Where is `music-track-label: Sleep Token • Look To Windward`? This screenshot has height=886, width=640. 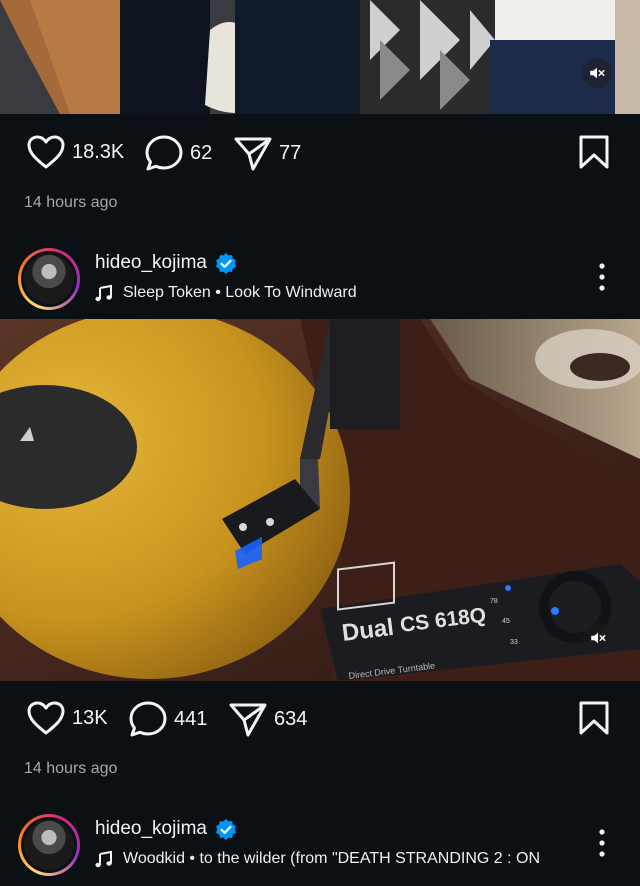 music-track-label: Sleep Token • Look To Windward is located at coordinates (240, 292).